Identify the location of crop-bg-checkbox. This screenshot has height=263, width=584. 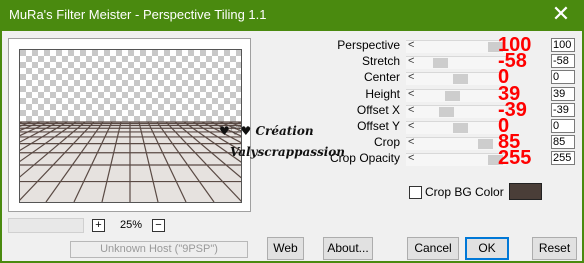
(415, 192).